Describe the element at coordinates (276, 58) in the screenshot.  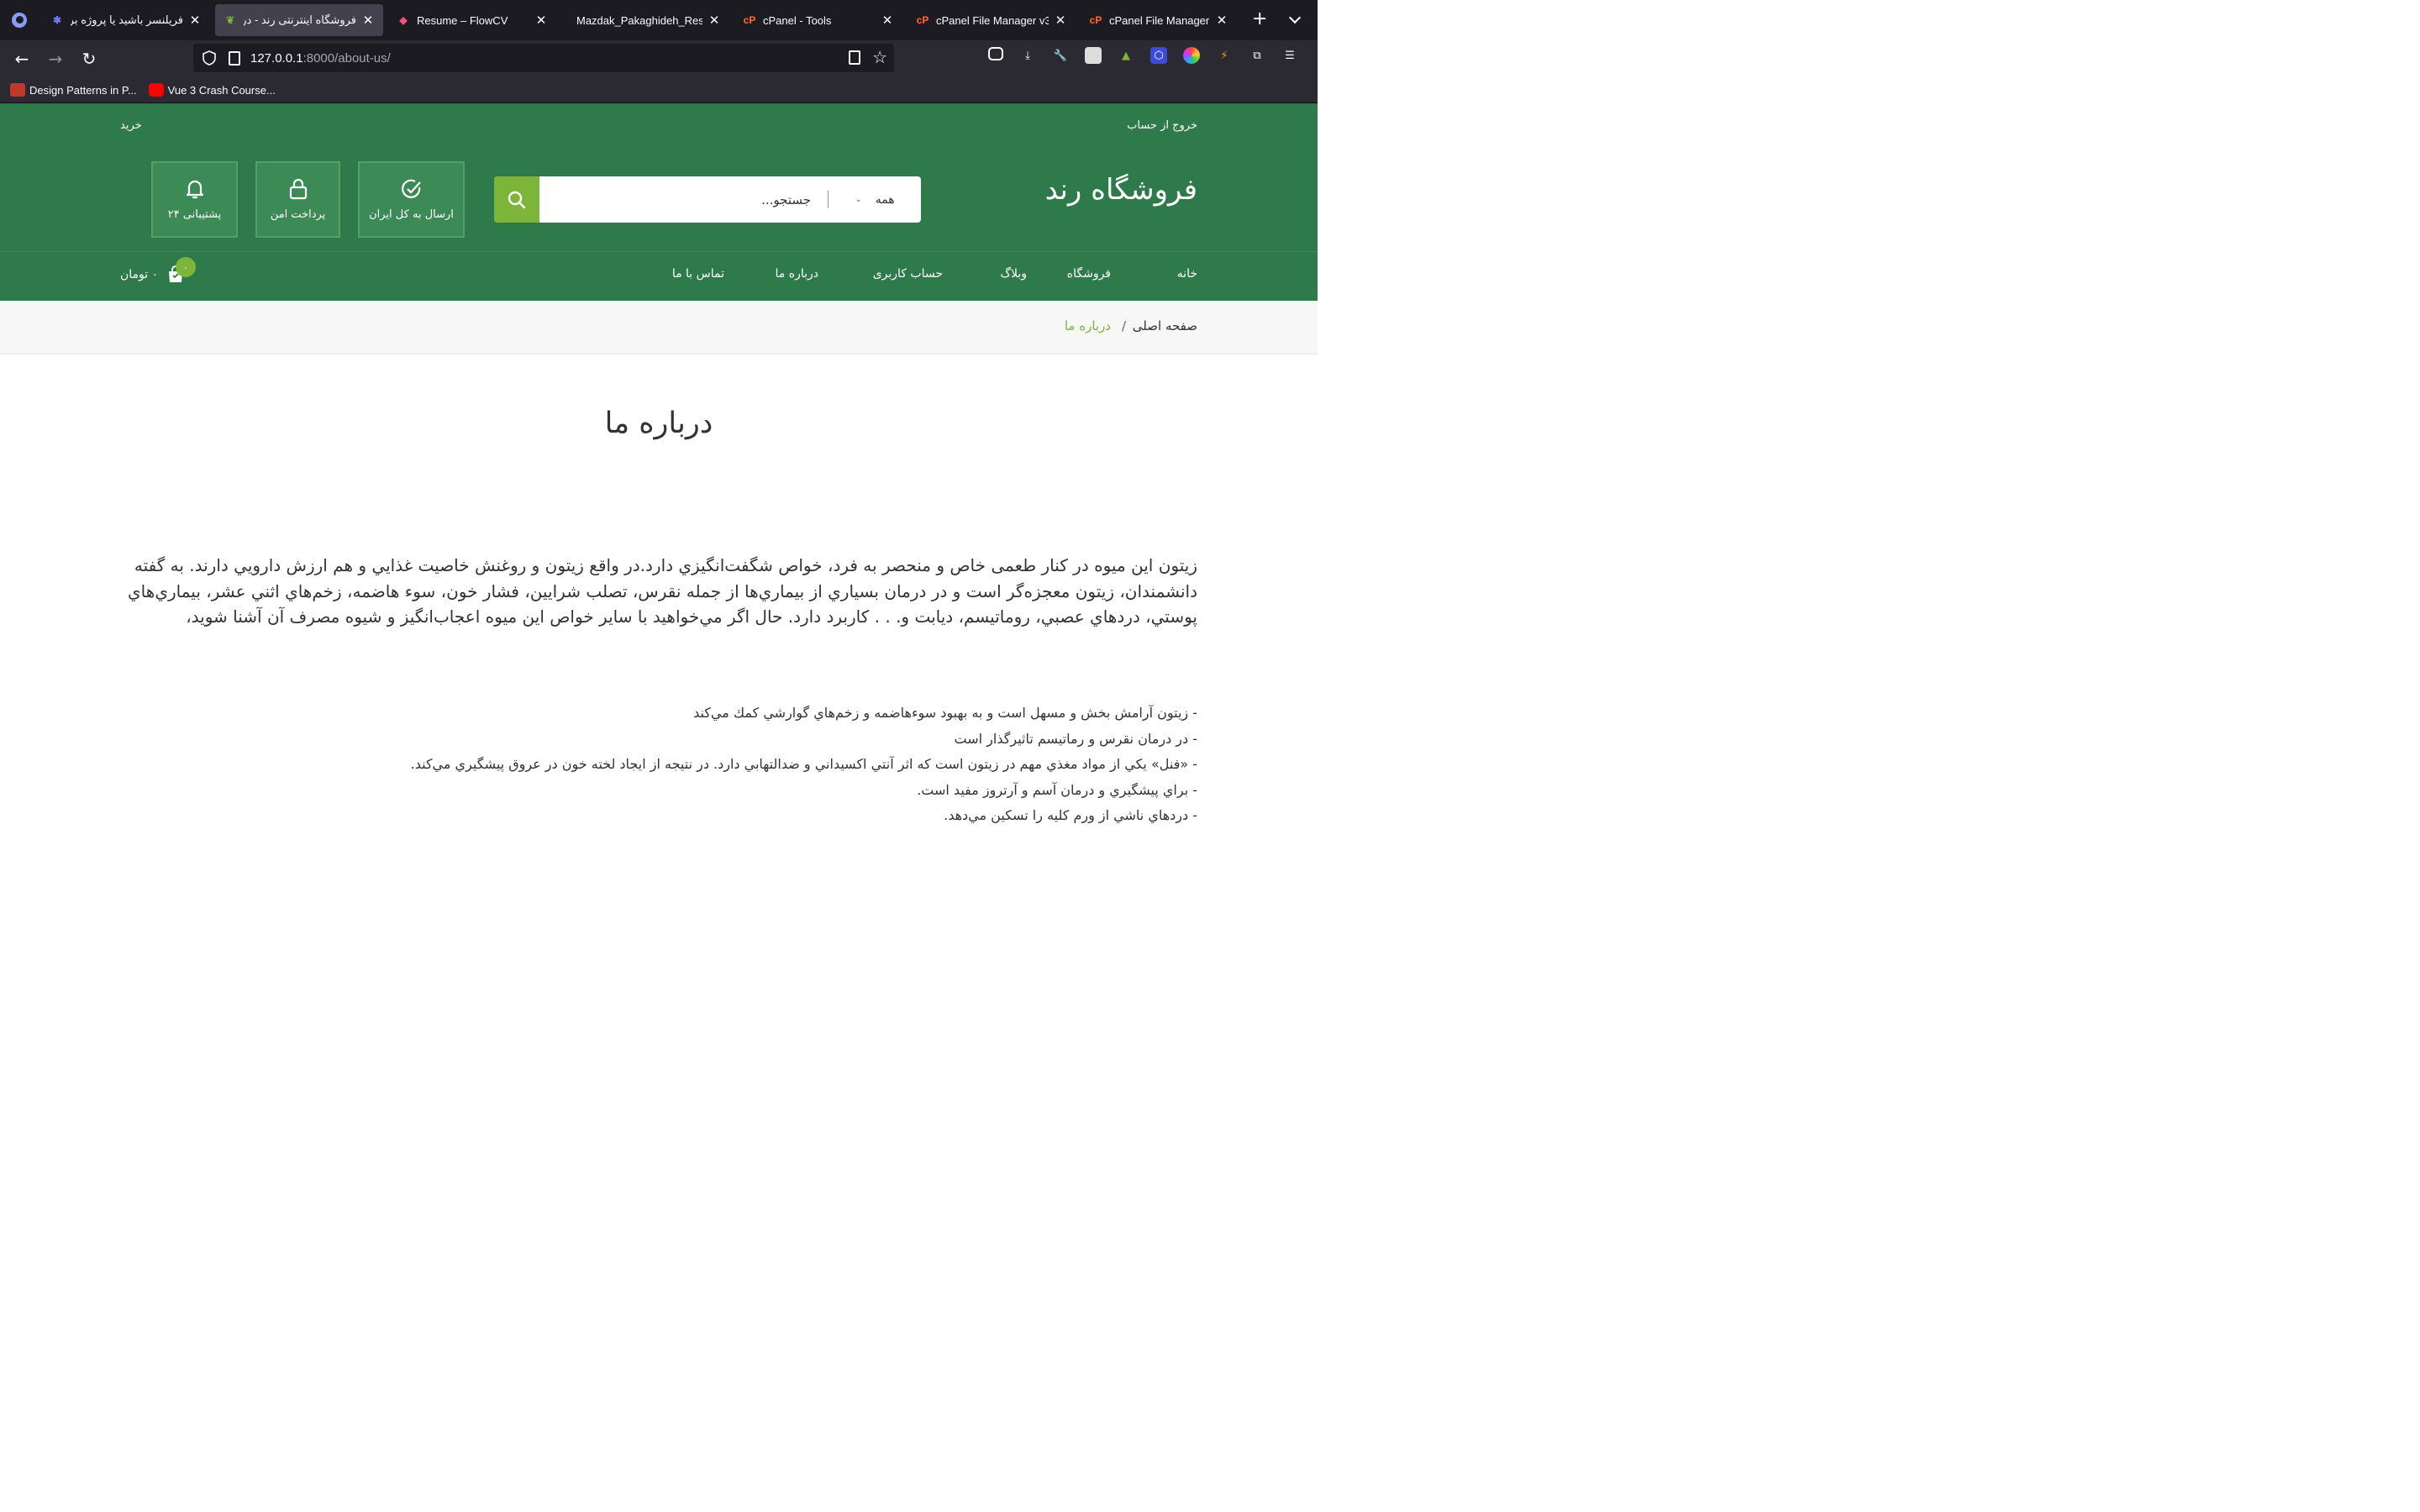
I see `url-host: 127.0.0.1` at that location.